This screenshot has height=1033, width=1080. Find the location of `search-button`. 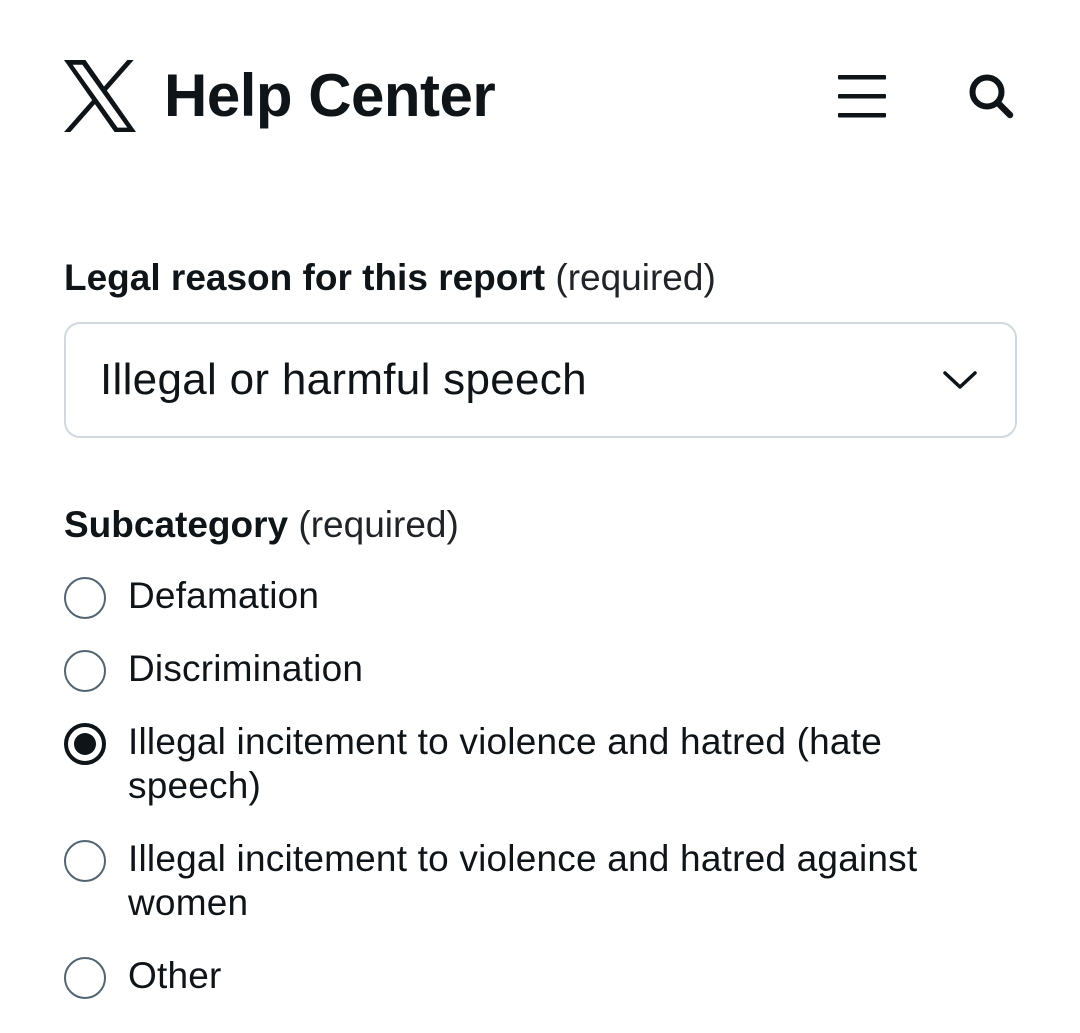

search-button is located at coordinates (991, 96).